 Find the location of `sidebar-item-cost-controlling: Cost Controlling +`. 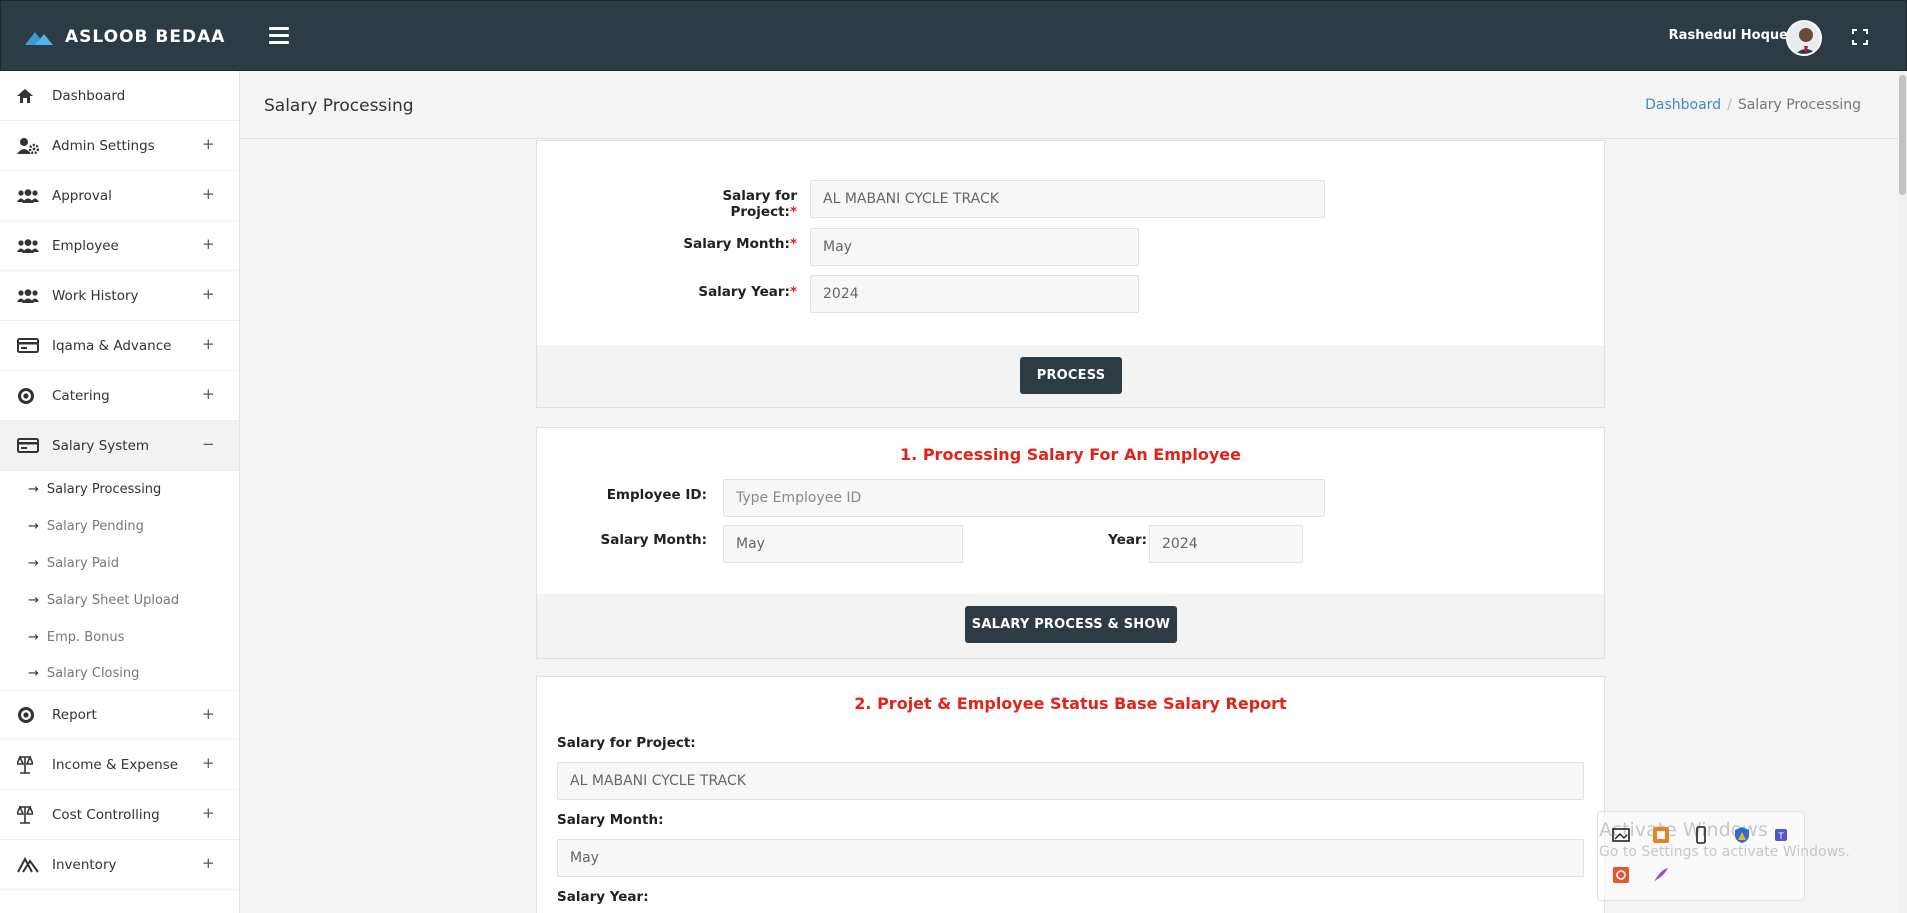

sidebar-item-cost-controlling: Cost Controlling + is located at coordinates (119, 815).